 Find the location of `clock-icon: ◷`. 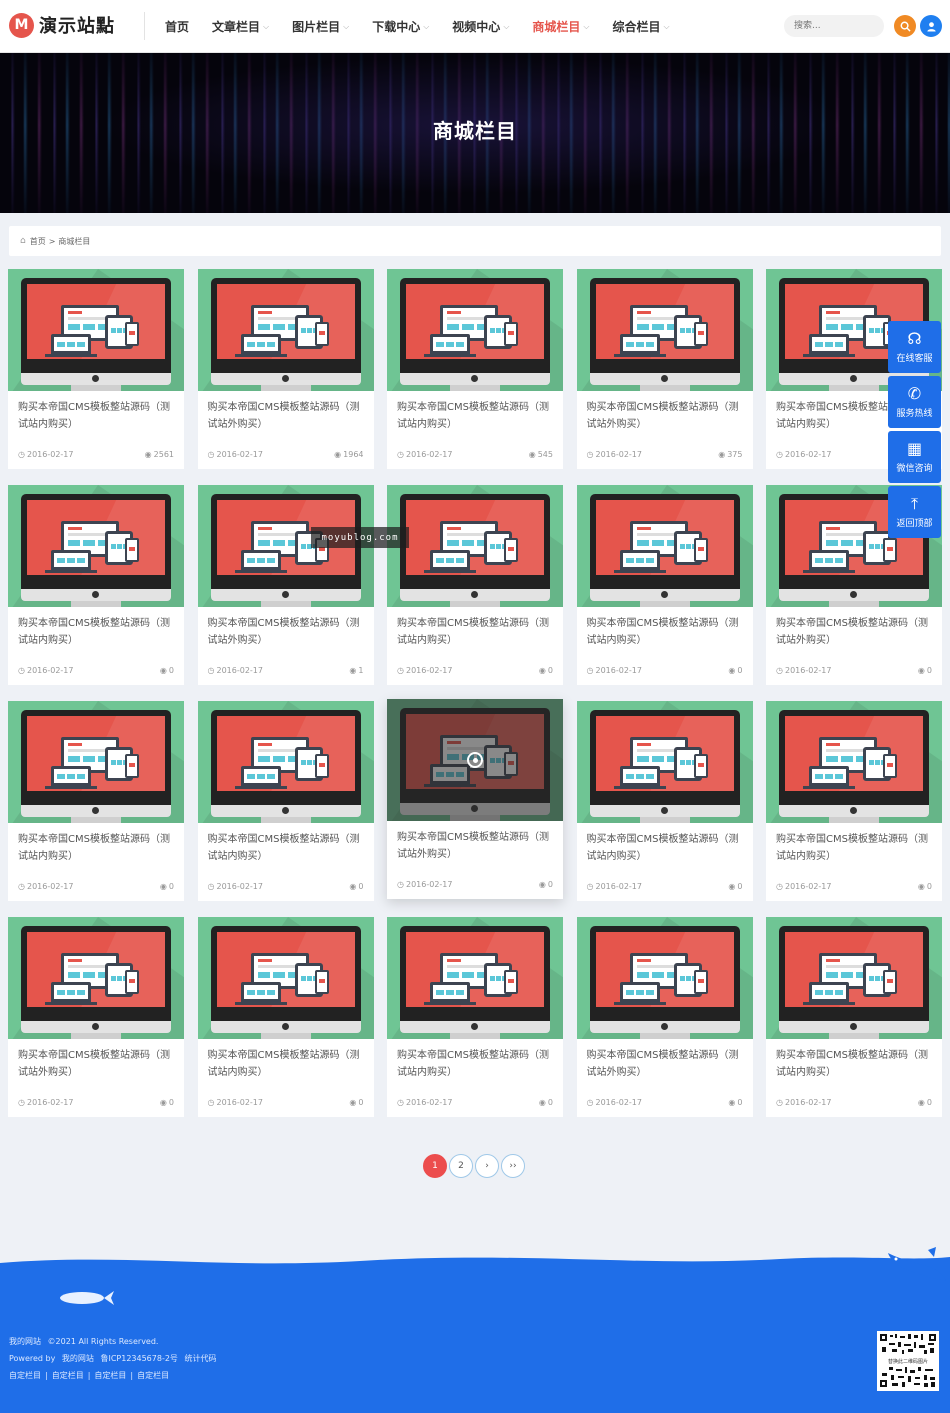

clock-icon: ◷ is located at coordinates (400, 1102).